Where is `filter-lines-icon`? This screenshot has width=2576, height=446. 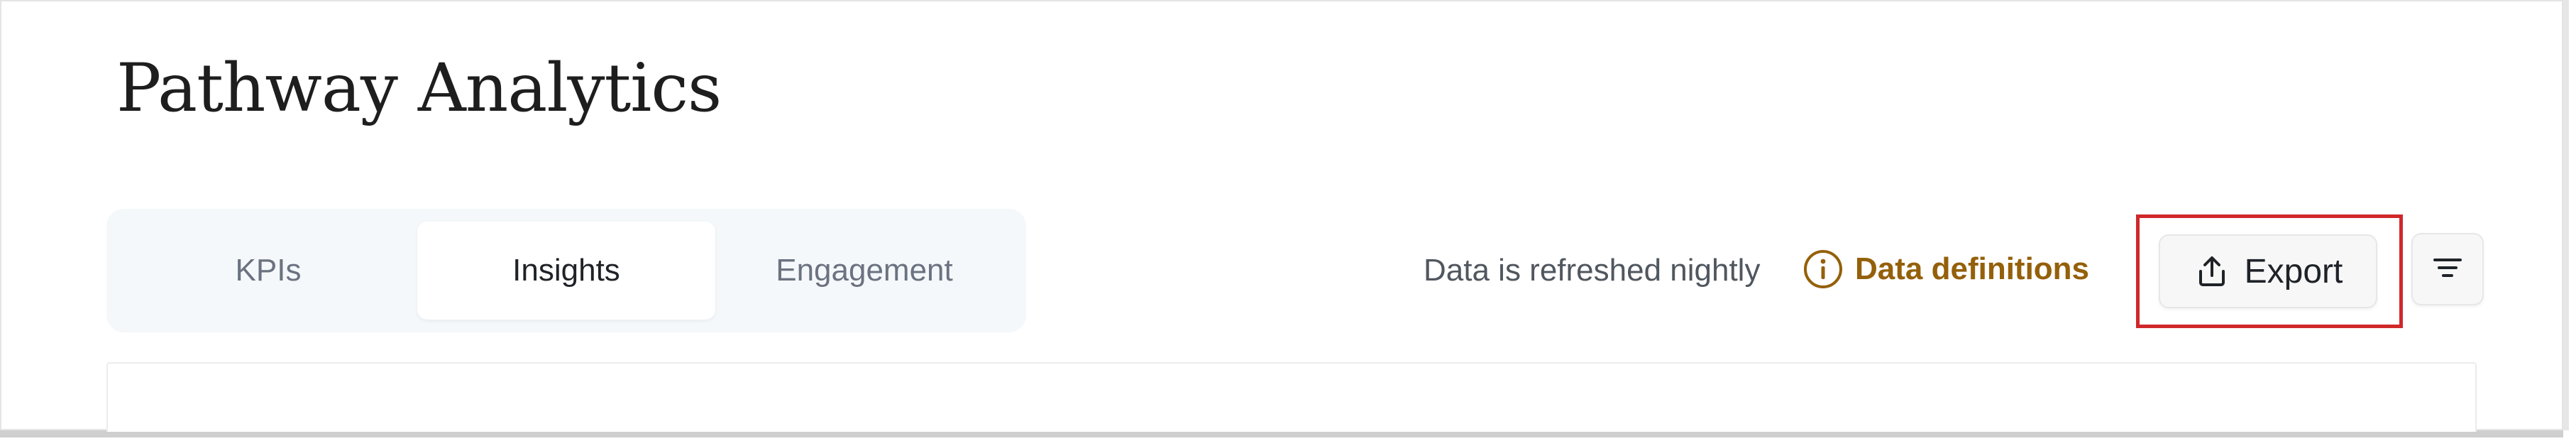
filter-lines-icon is located at coordinates (2448, 269).